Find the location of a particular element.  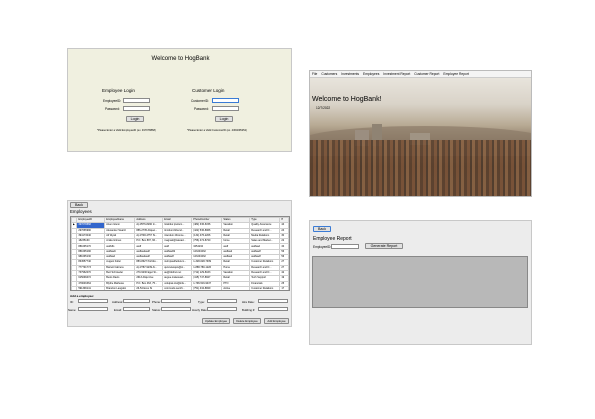

report-employee-id-label: EmployeeID: is located at coordinates (322, 247).